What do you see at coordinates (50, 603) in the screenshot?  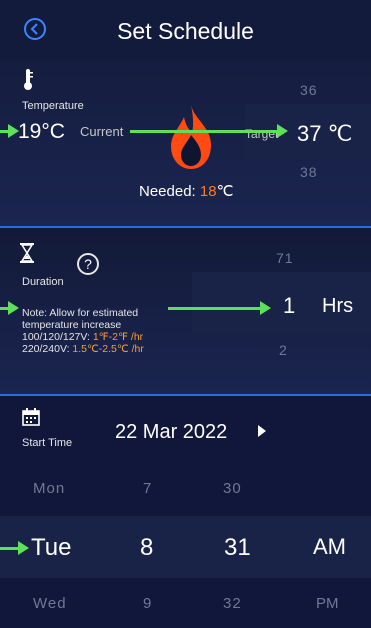 I see `day-option-below: Wed` at bounding box center [50, 603].